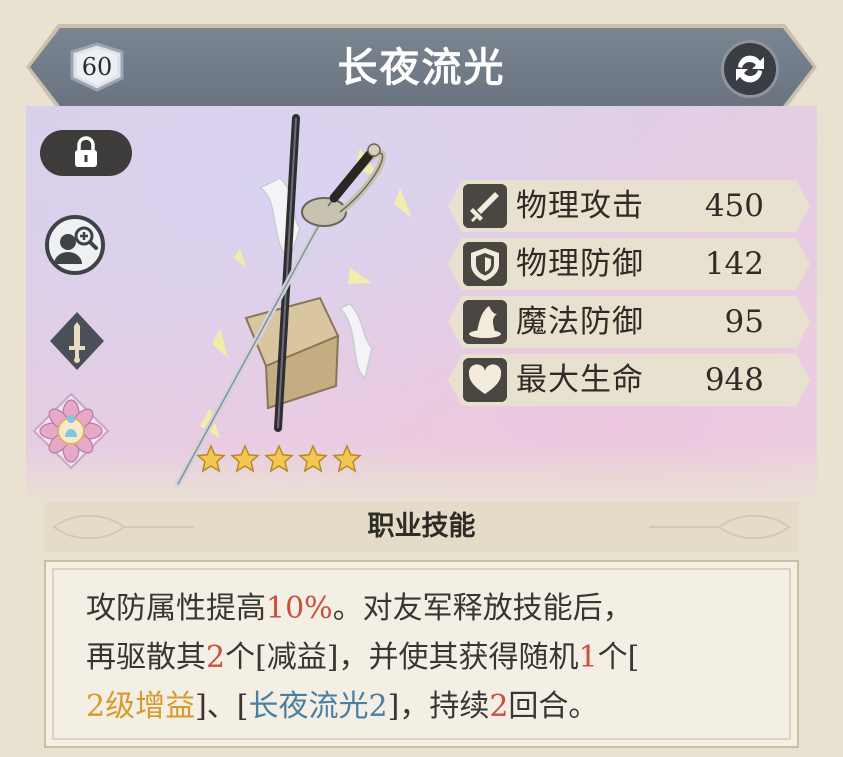  What do you see at coordinates (75, 245) in the screenshot?
I see `character-preview-icon` at bounding box center [75, 245].